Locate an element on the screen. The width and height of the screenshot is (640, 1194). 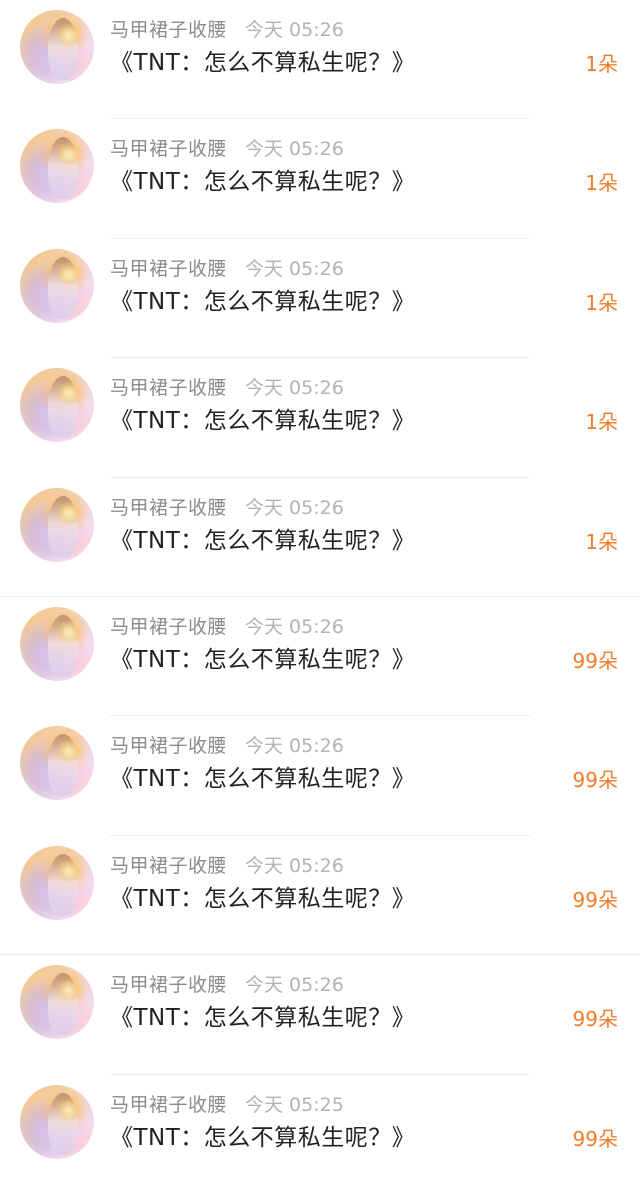
item-meta: 马甲裙子收腰 今天 05:25 is located at coordinates (227, 1103).